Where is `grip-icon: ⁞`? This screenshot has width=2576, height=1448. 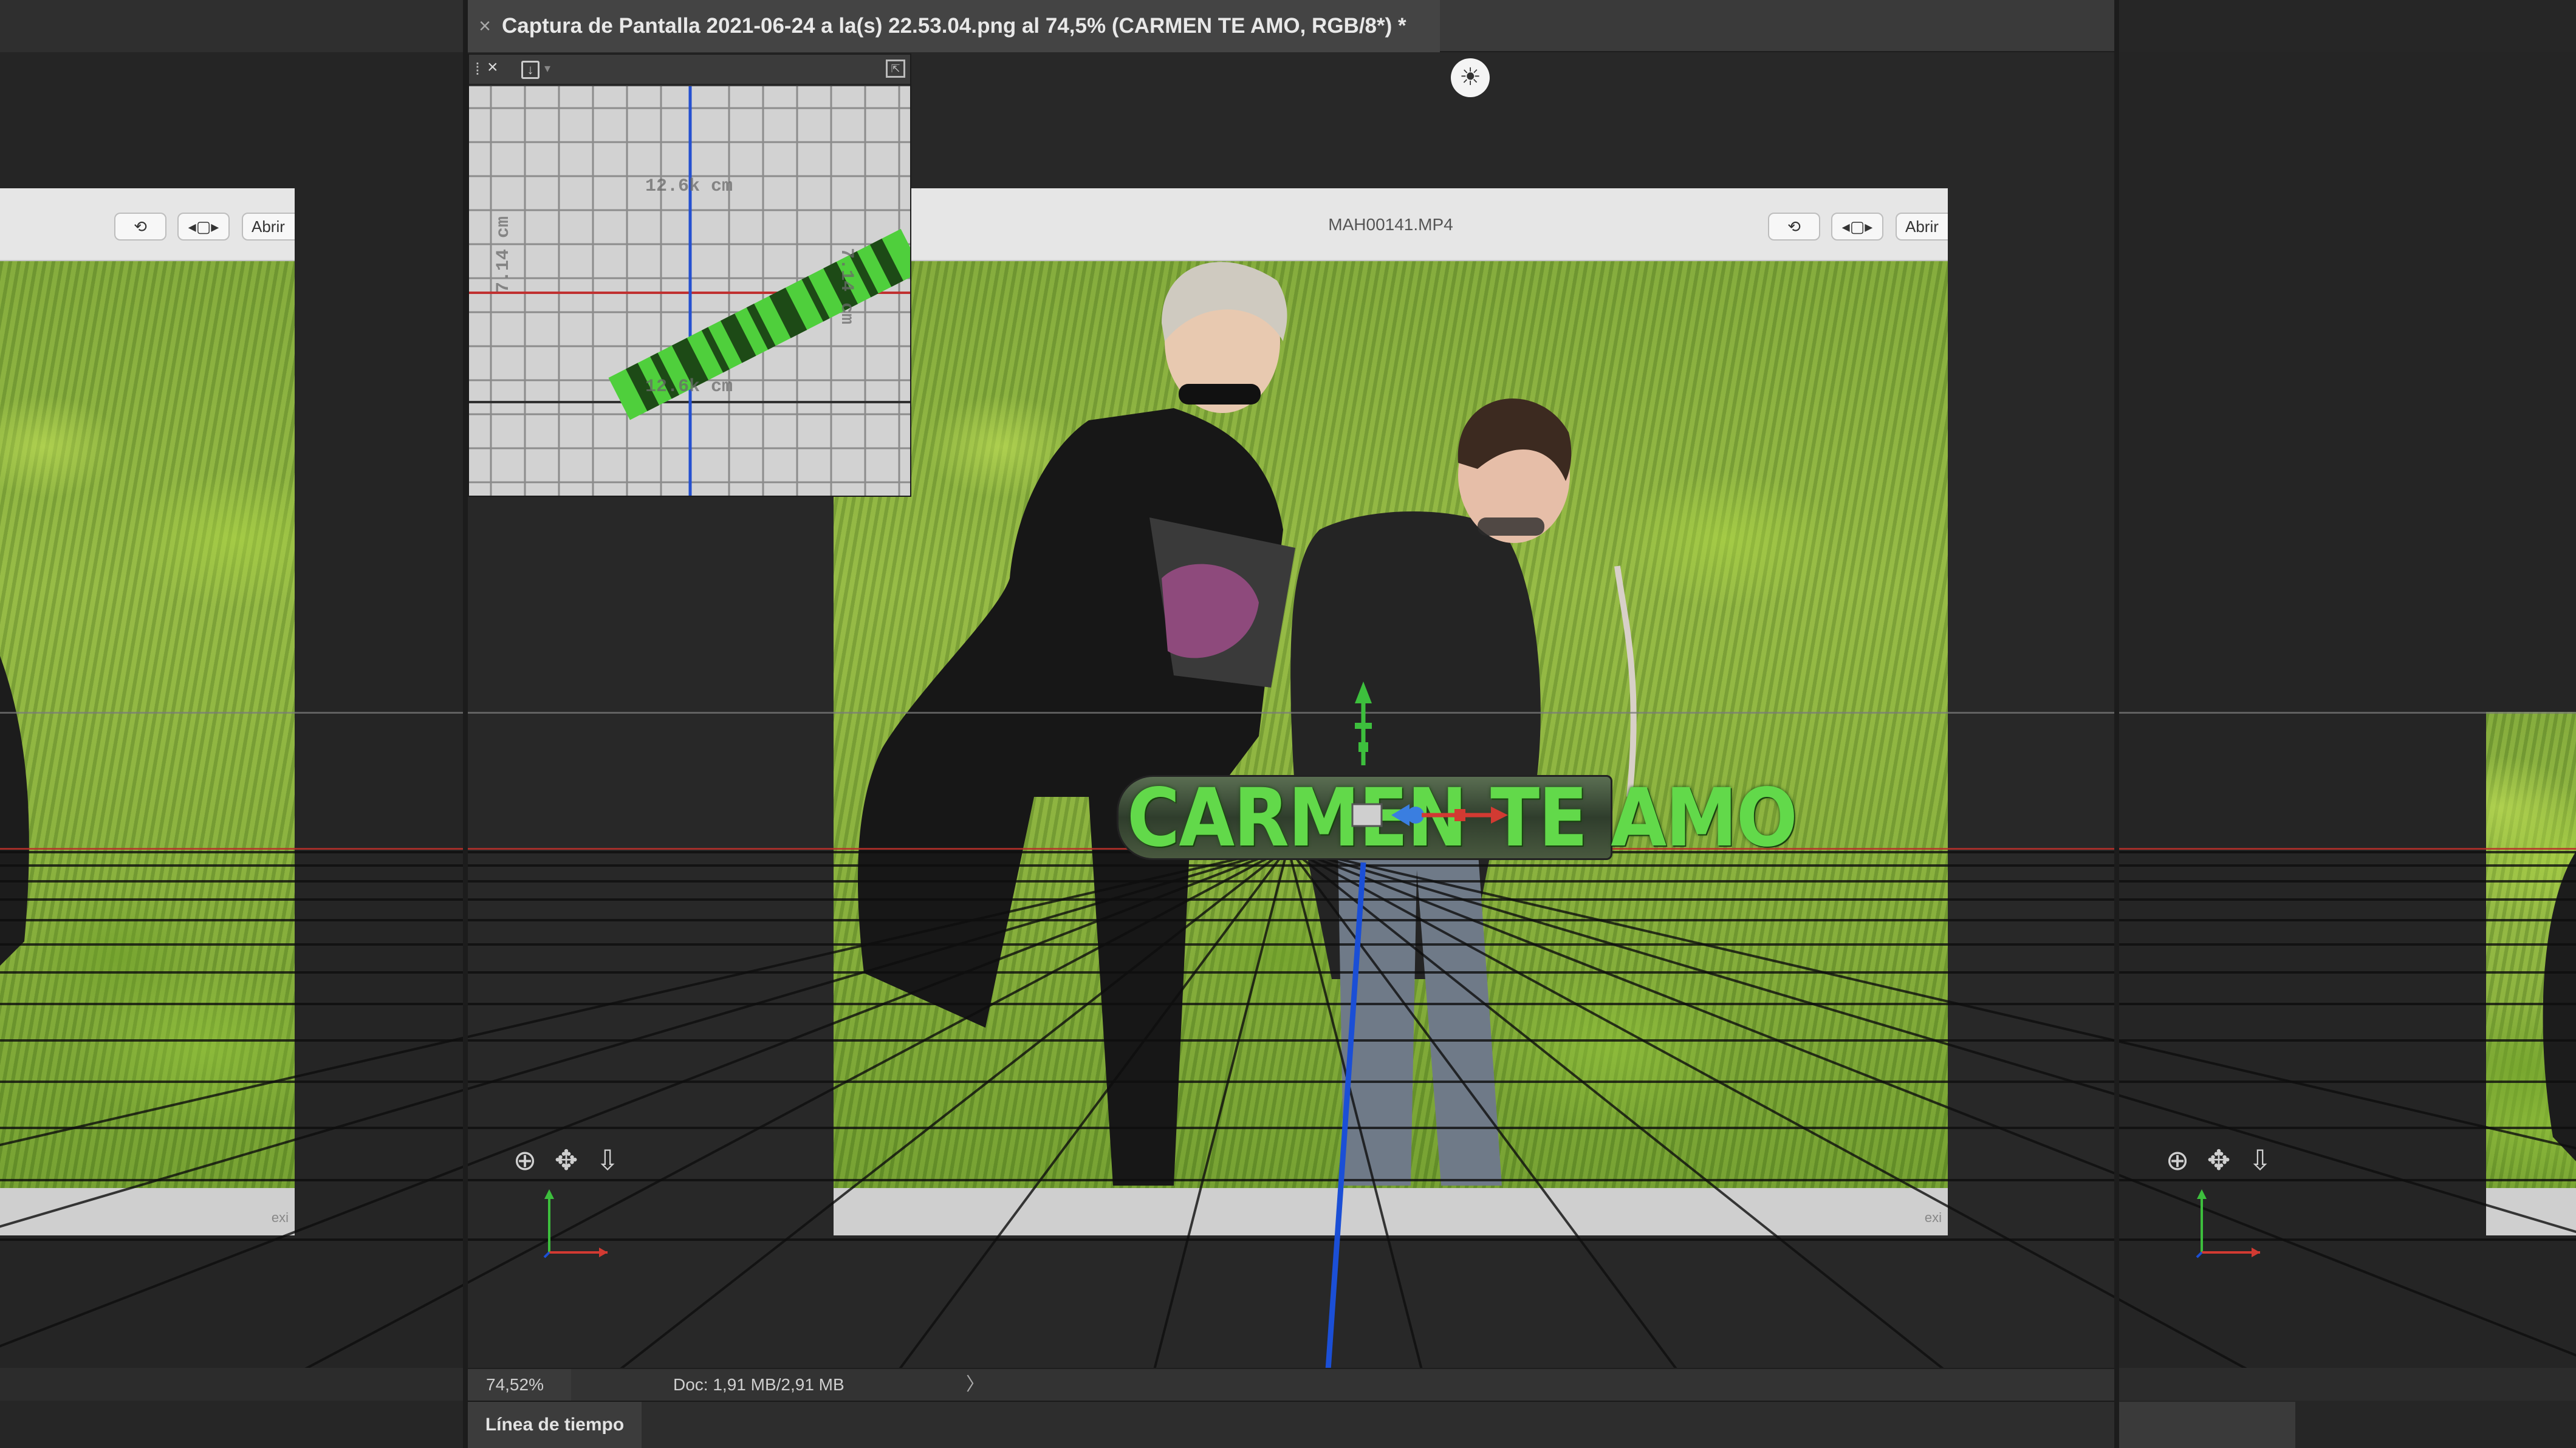 grip-icon: ⁞ is located at coordinates (477, 69).